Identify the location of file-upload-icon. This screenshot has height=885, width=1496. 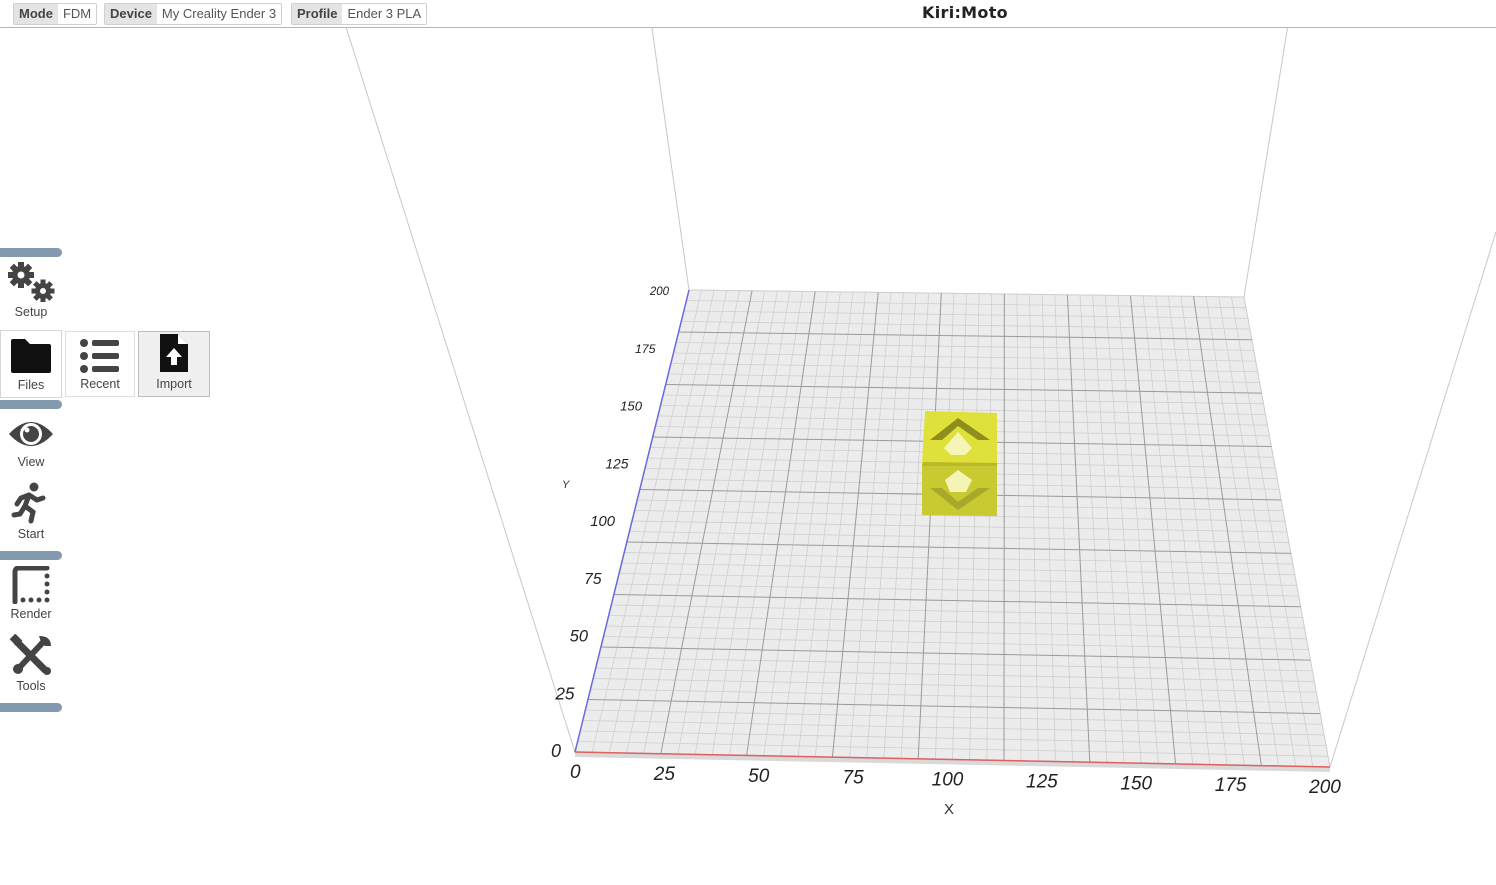
(174, 353).